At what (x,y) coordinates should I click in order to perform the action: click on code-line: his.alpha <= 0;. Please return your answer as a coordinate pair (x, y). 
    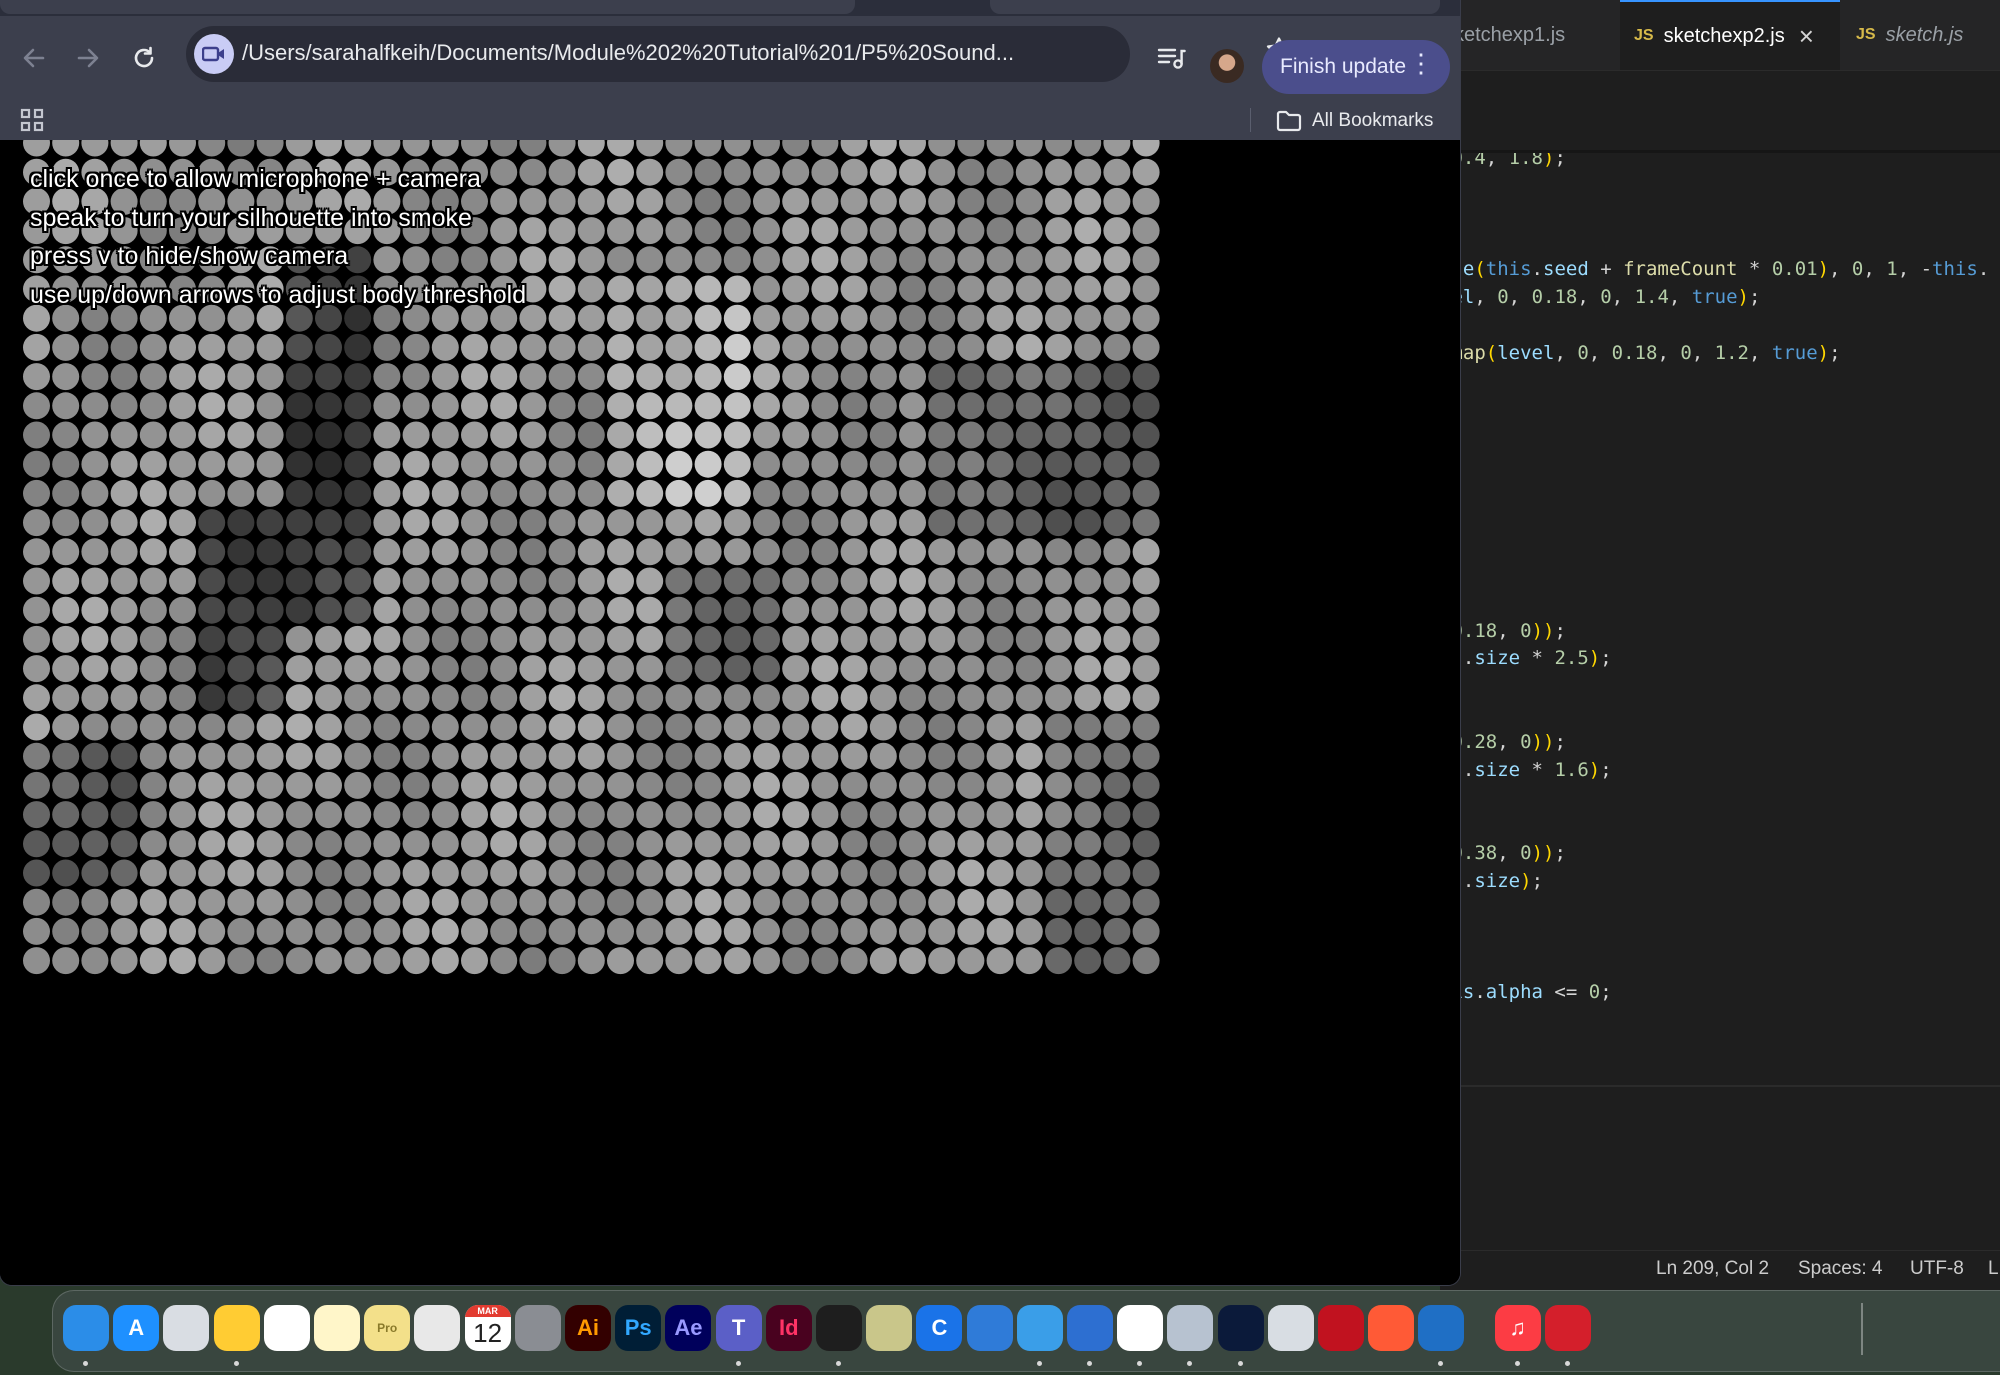
    Looking at the image, I should click on (1526, 992).